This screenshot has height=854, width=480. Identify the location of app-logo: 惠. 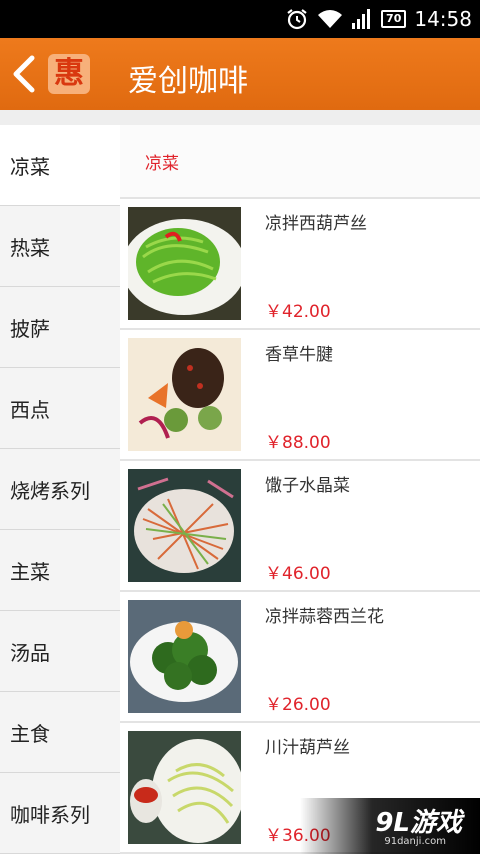
(69, 74).